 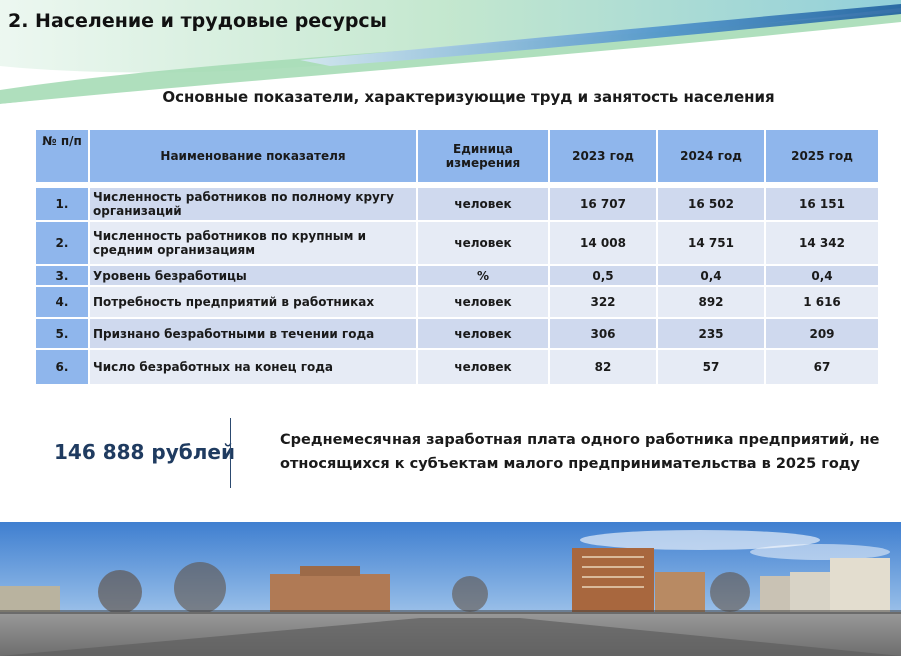 I want to click on row-num: 1., so click(x=62, y=204).